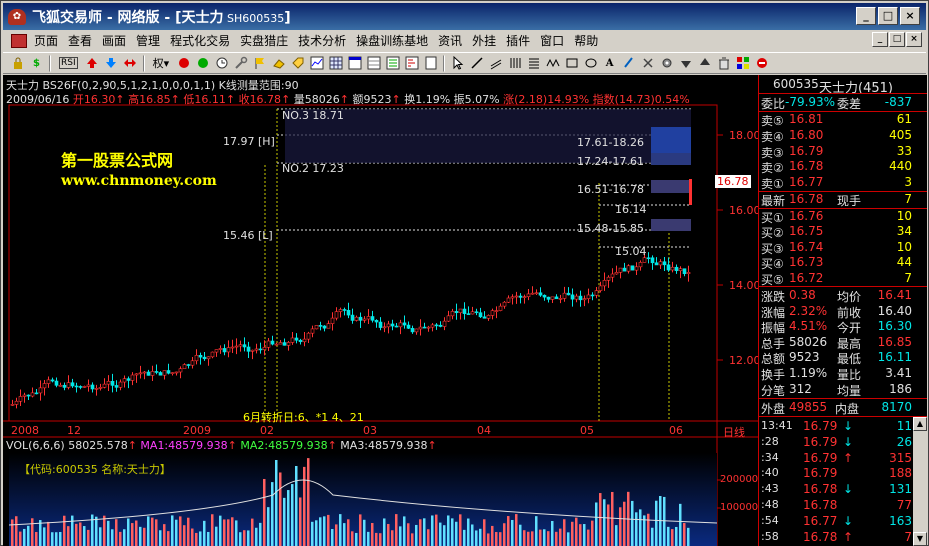 This screenshot has width=929, height=546. I want to click on menu-live-hunt: 实盘猎庄, so click(264, 40).